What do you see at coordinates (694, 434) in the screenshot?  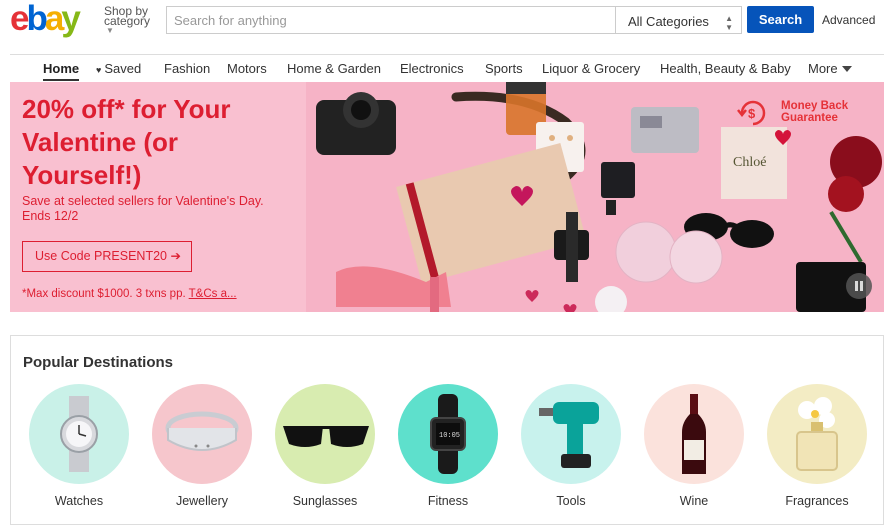 I see `wine-bottle-icon` at bounding box center [694, 434].